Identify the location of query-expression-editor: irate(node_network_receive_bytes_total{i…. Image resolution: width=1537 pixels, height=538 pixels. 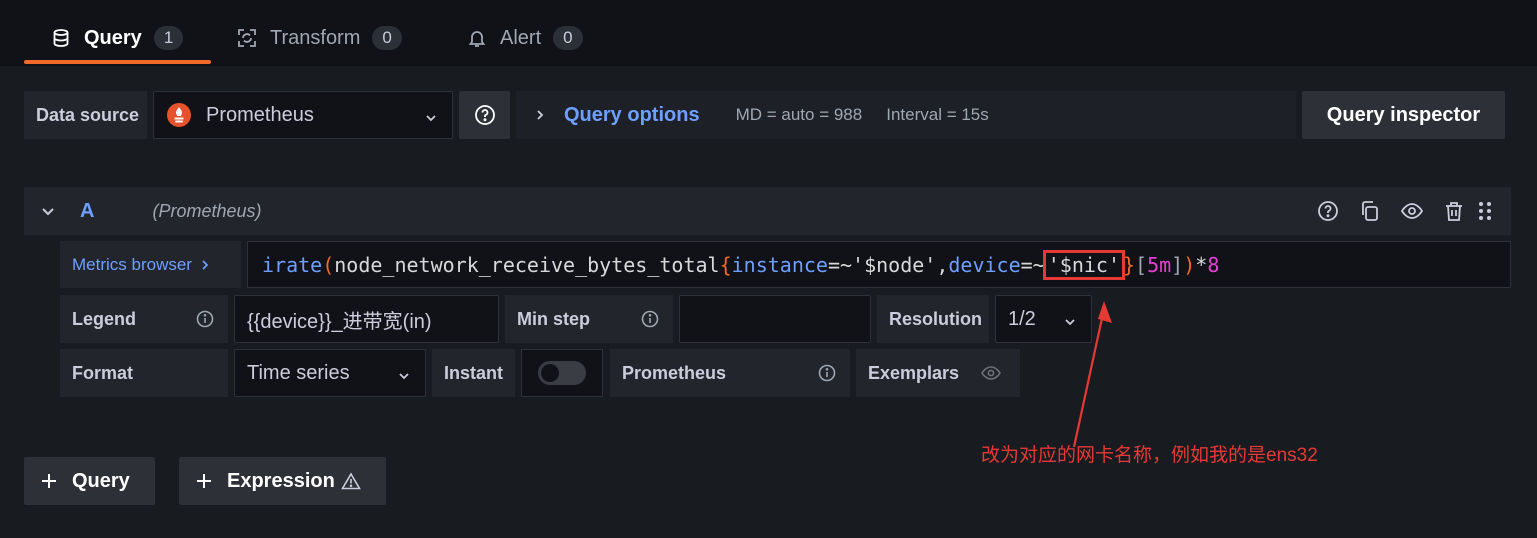
(879, 264).